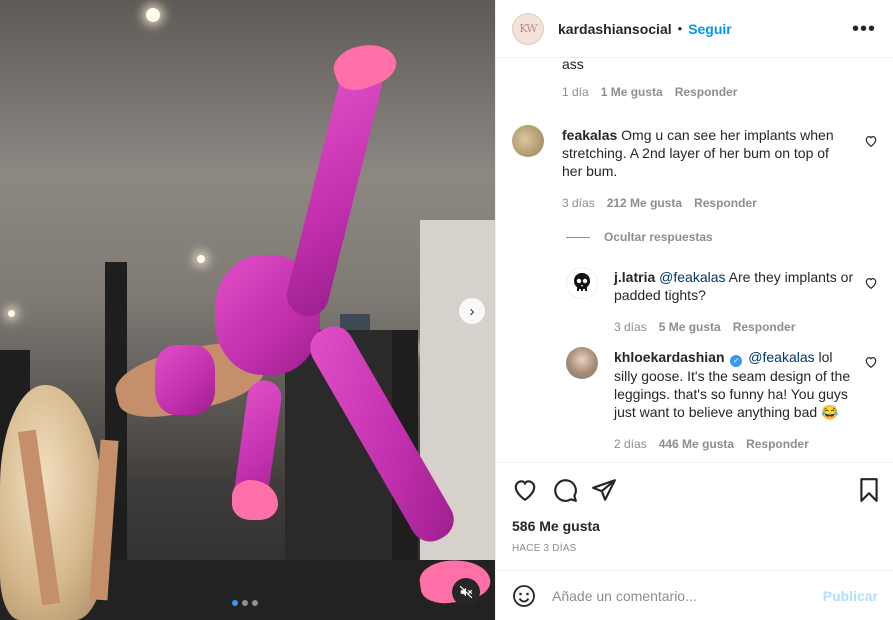 The width and height of the screenshot is (893, 620). I want to click on comment-time: 1 día, so click(575, 92).